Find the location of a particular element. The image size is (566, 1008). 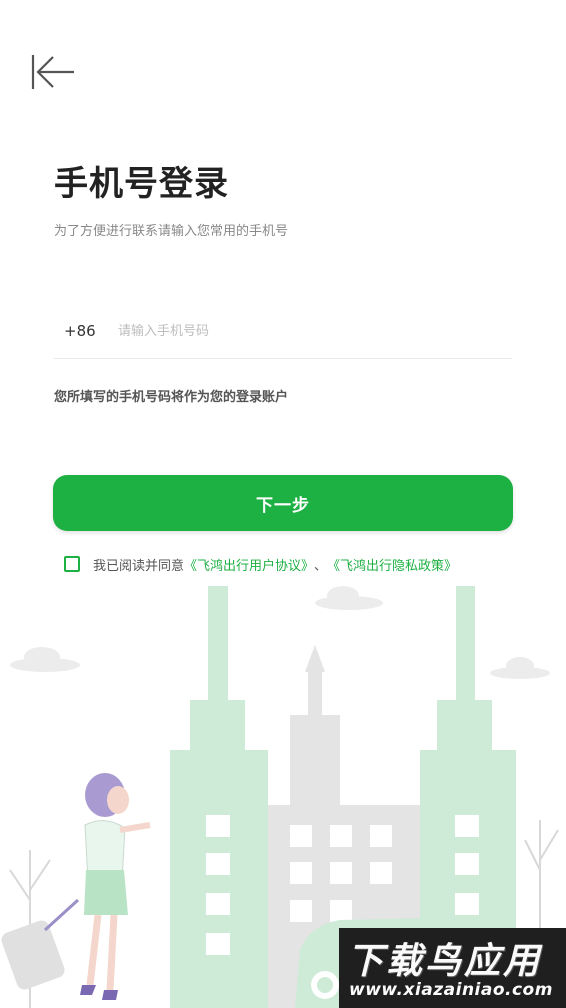

country-code: +86 is located at coordinates (80, 331).